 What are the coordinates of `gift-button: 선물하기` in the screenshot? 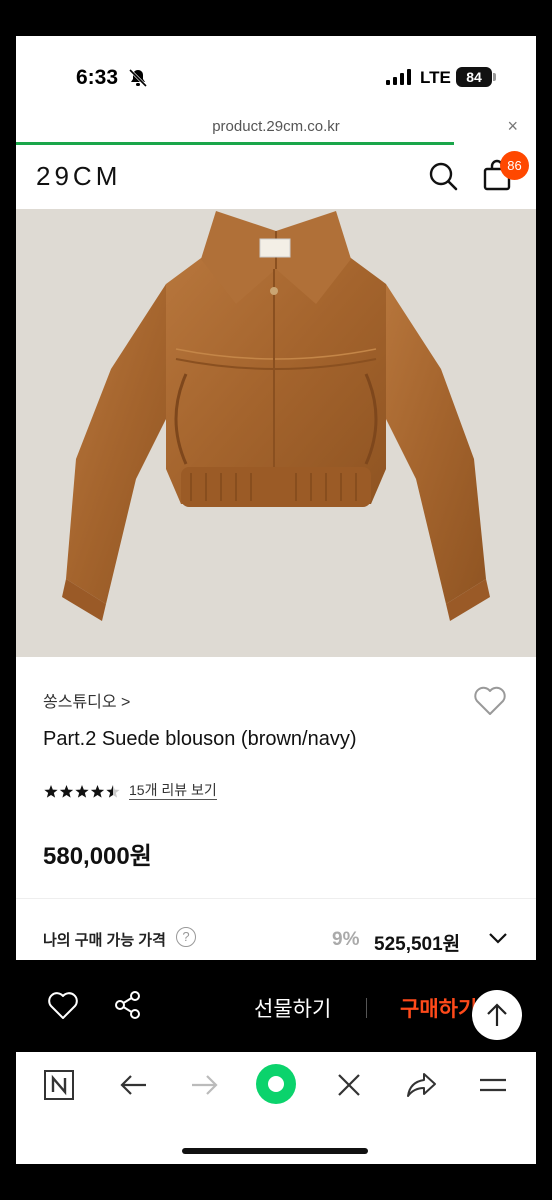 It's located at (292, 1008).